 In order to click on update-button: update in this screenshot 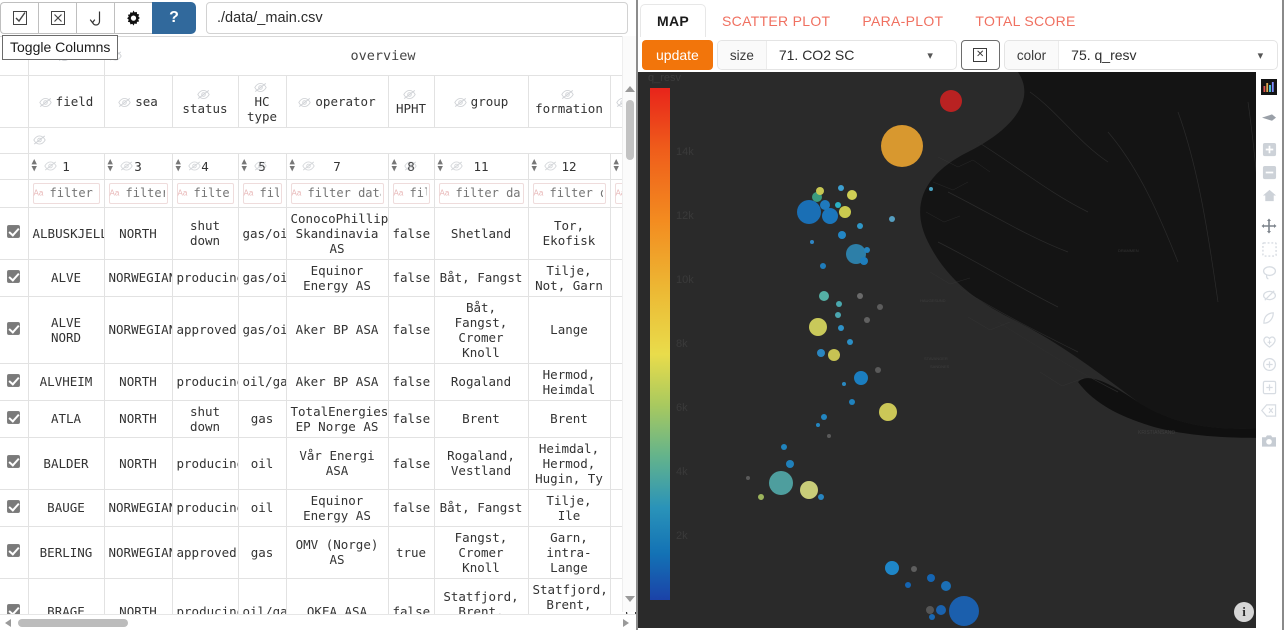, I will do `click(677, 55)`.